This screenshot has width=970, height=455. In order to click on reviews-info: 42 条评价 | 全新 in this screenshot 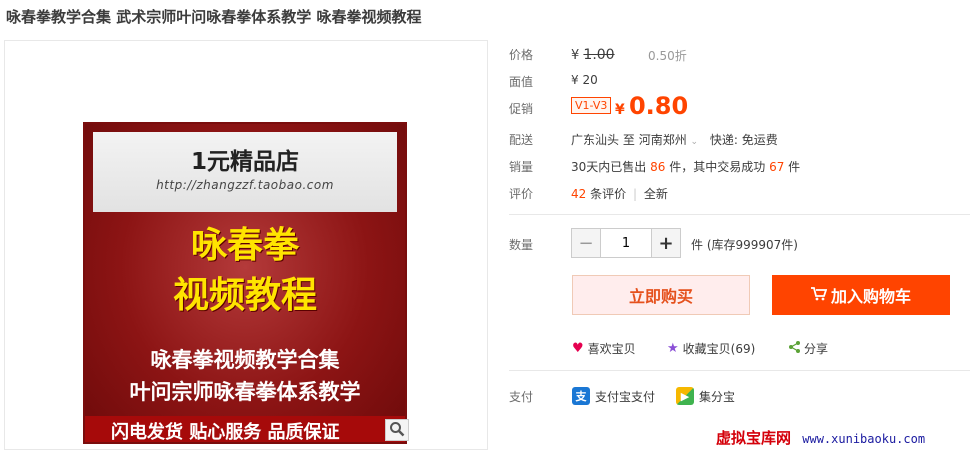, I will do `click(619, 193)`.